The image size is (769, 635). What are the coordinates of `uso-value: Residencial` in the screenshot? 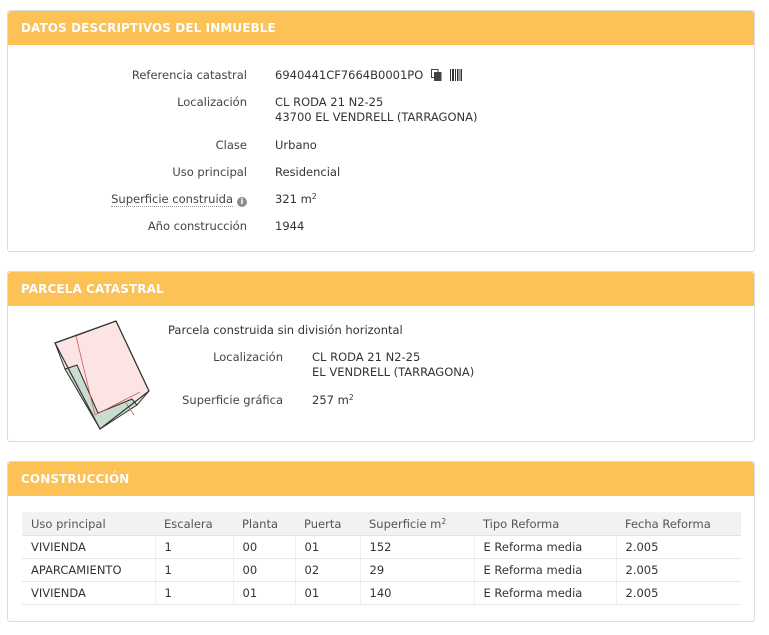 It's located at (308, 172).